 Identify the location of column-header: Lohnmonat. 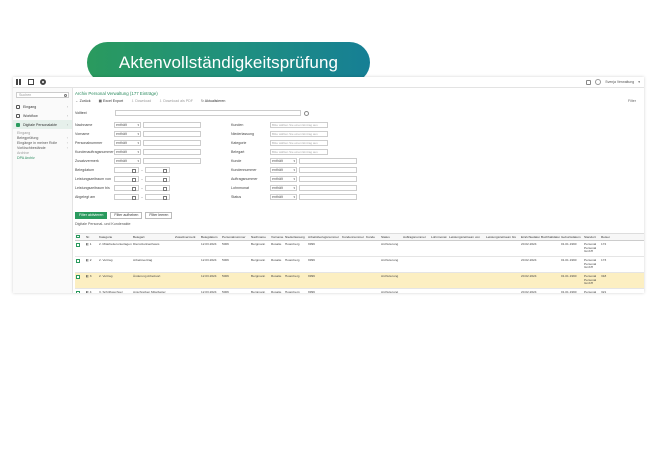
(439, 237).